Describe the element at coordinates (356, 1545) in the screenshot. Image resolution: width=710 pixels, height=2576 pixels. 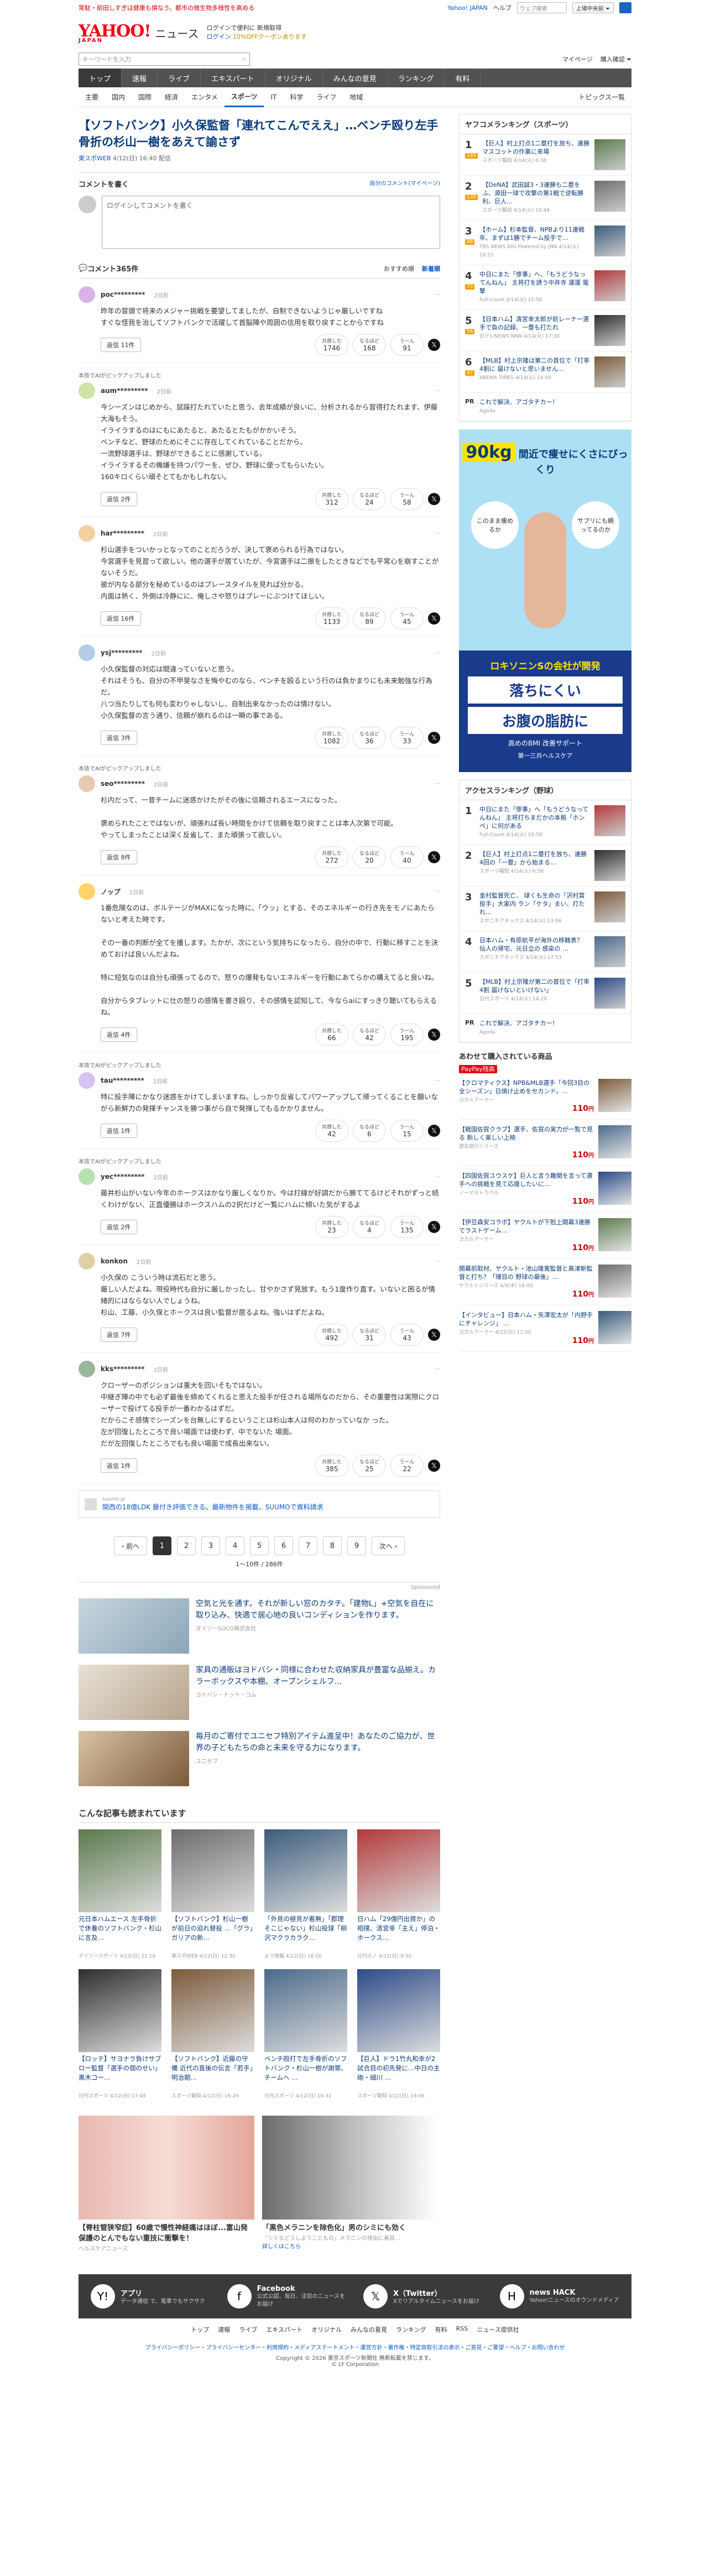
I see `pager-page: 9` at that location.